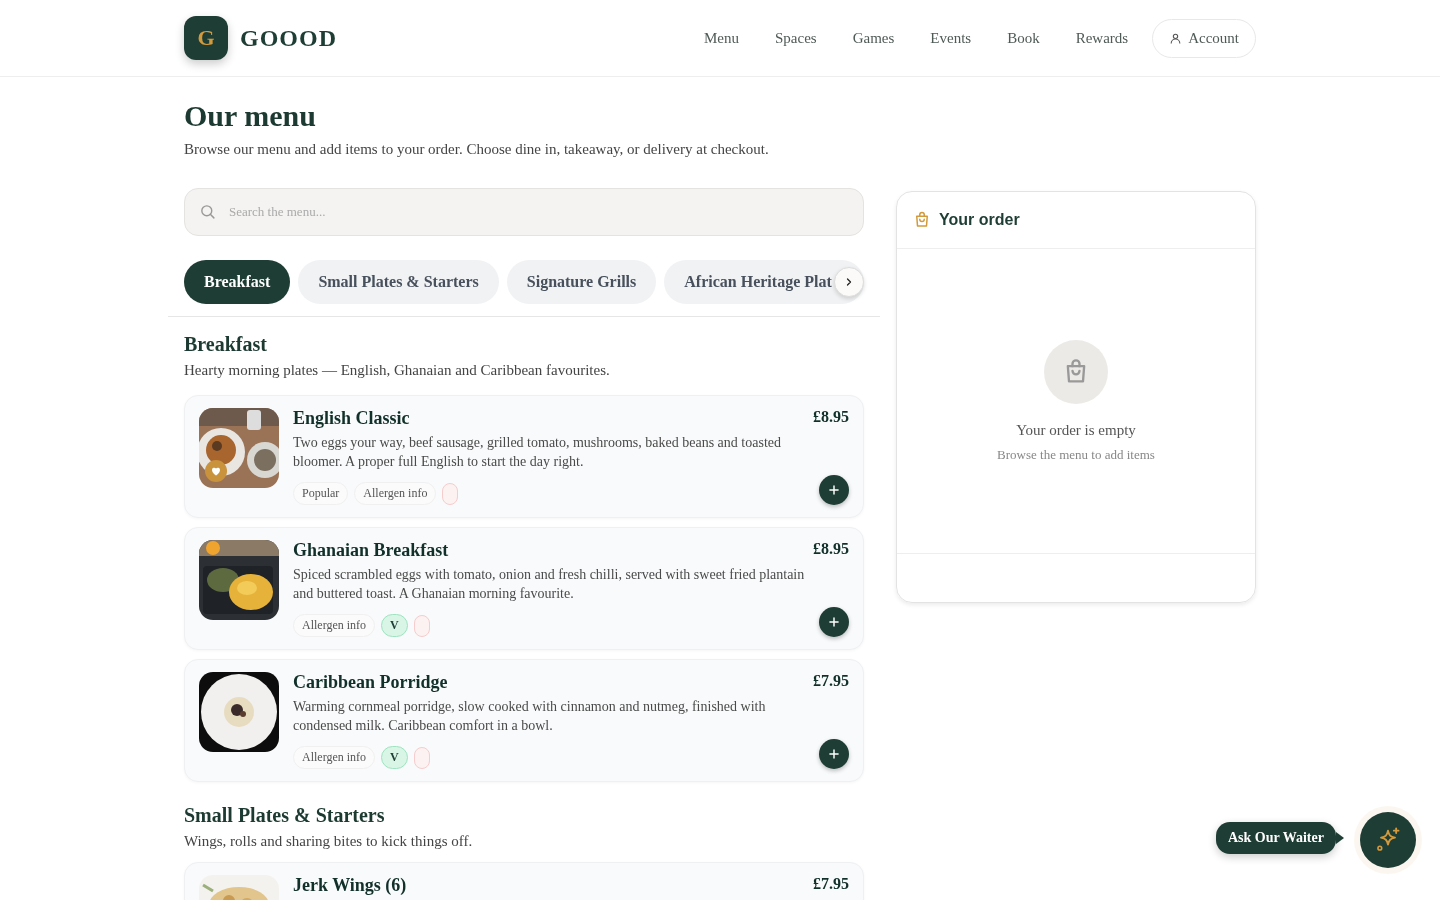  What do you see at coordinates (1204, 38) in the screenshot?
I see `account-button: Account` at bounding box center [1204, 38].